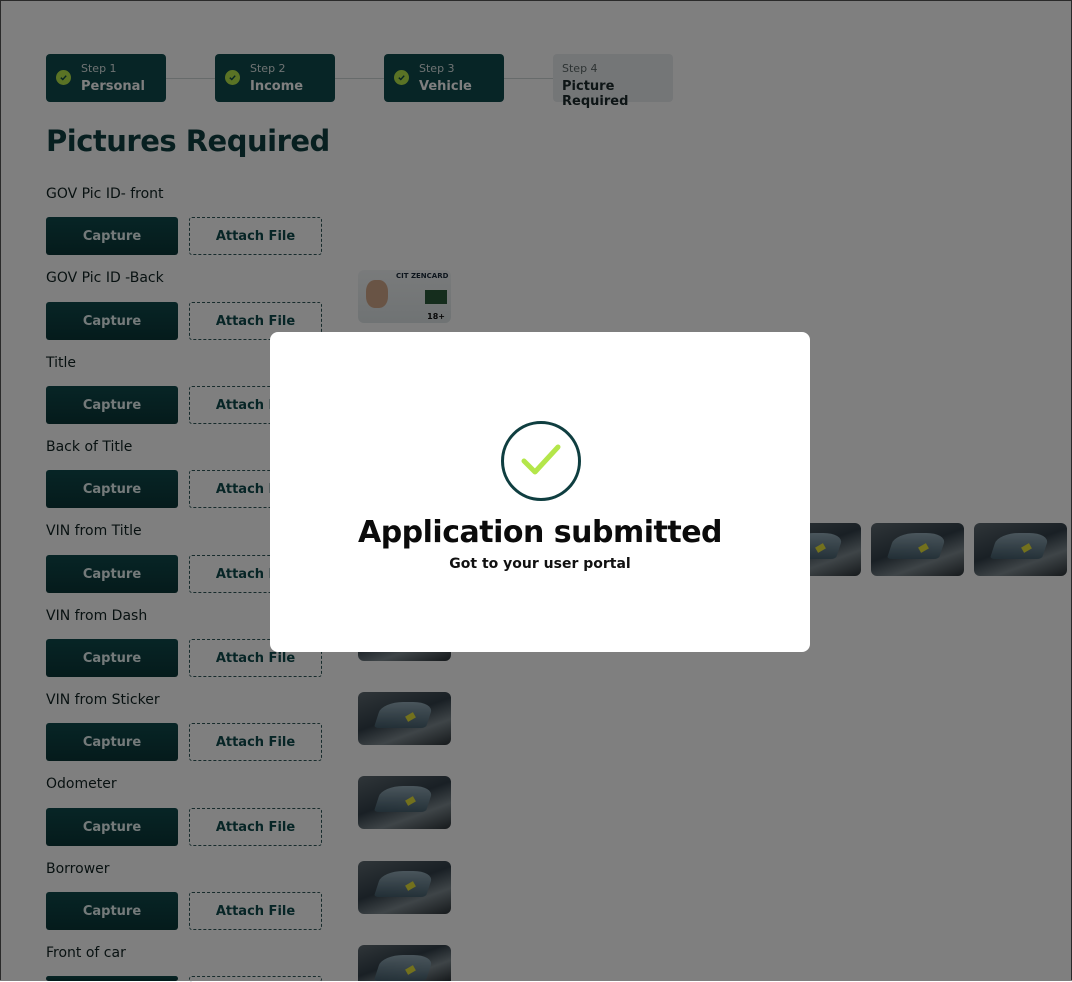  What do you see at coordinates (540, 532) in the screenshot?
I see `modal-title: Application submitted` at bounding box center [540, 532].